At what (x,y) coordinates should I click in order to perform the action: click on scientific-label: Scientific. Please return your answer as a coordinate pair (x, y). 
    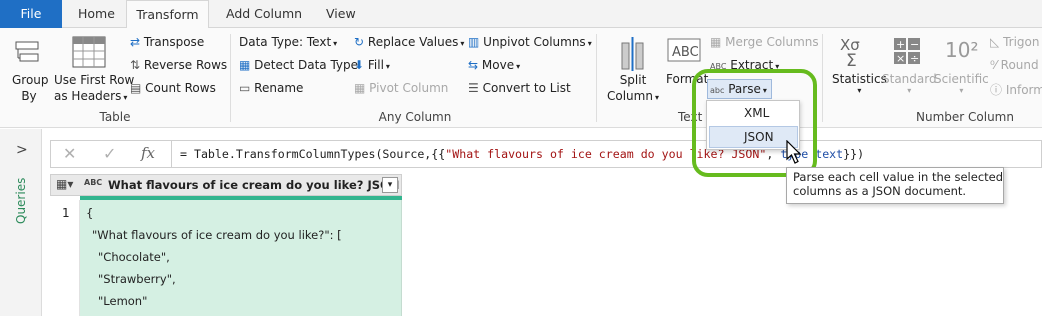
    Looking at the image, I should click on (961, 79).